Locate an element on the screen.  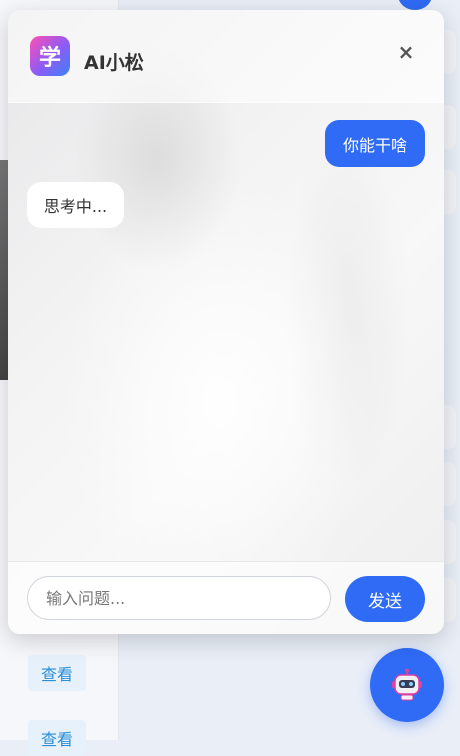
robot-icon is located at coordinates (407, 684).